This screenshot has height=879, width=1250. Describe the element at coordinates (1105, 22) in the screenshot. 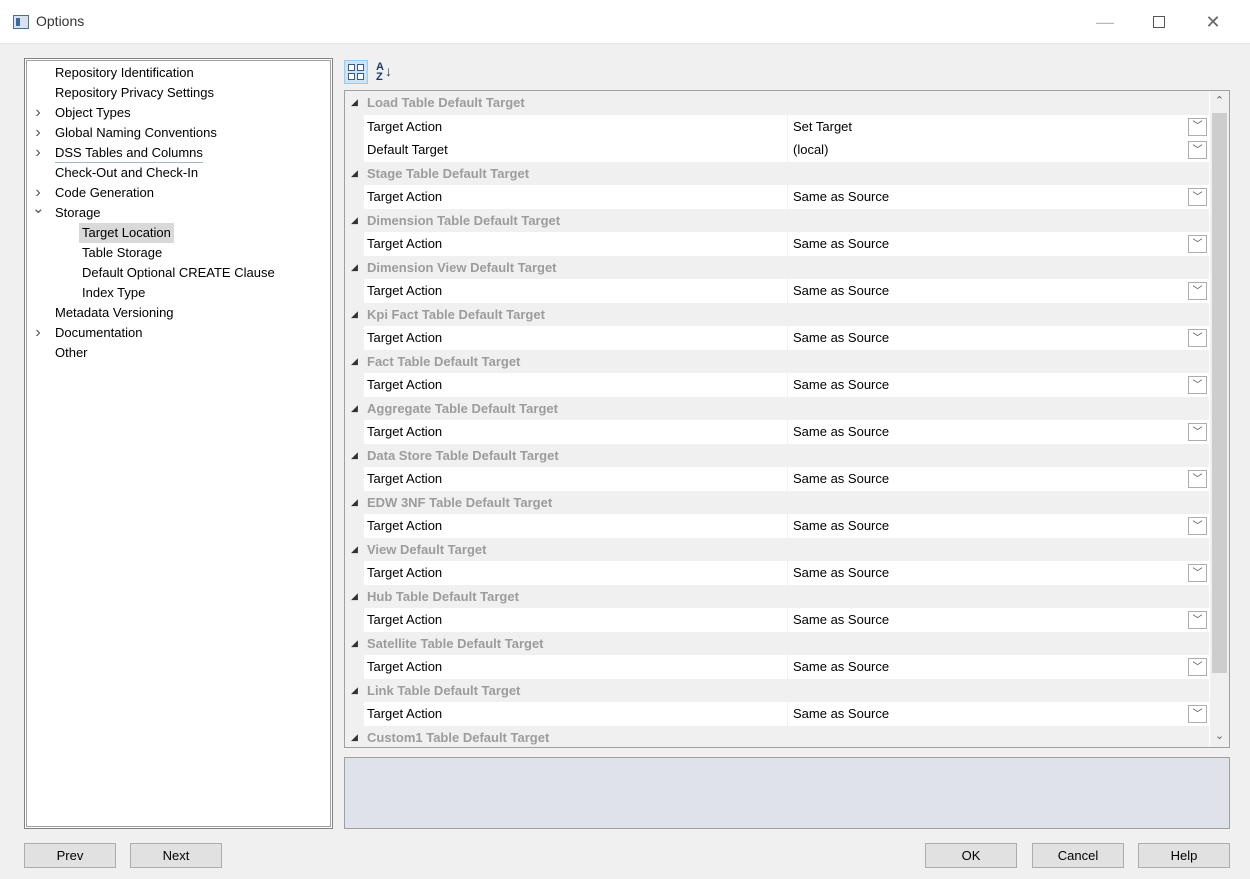

I see `minimize-button: —` at that location.